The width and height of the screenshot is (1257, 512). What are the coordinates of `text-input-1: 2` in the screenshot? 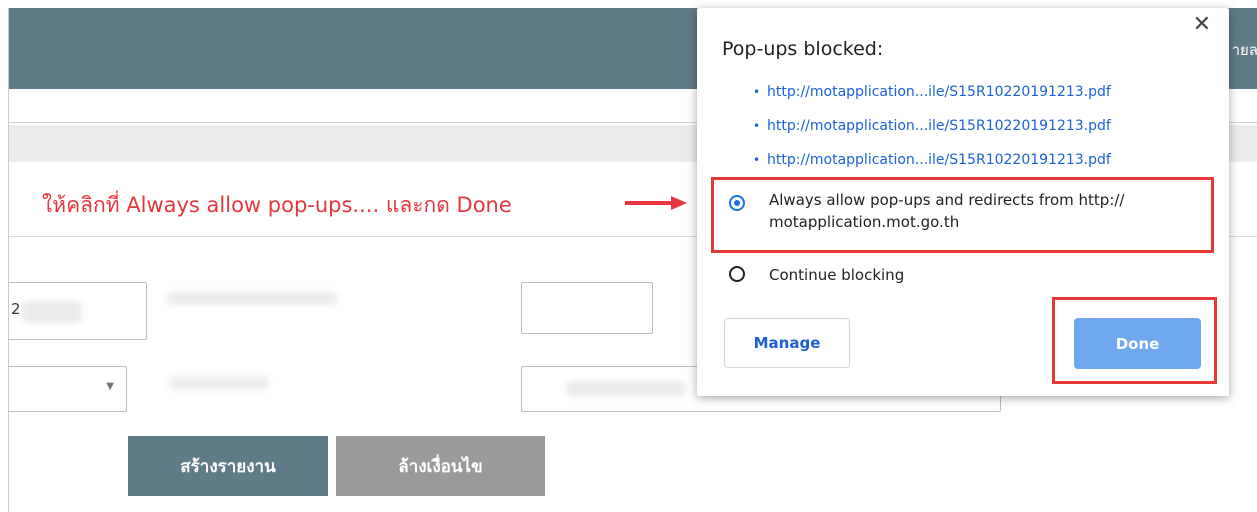 It's located at (78, 311).